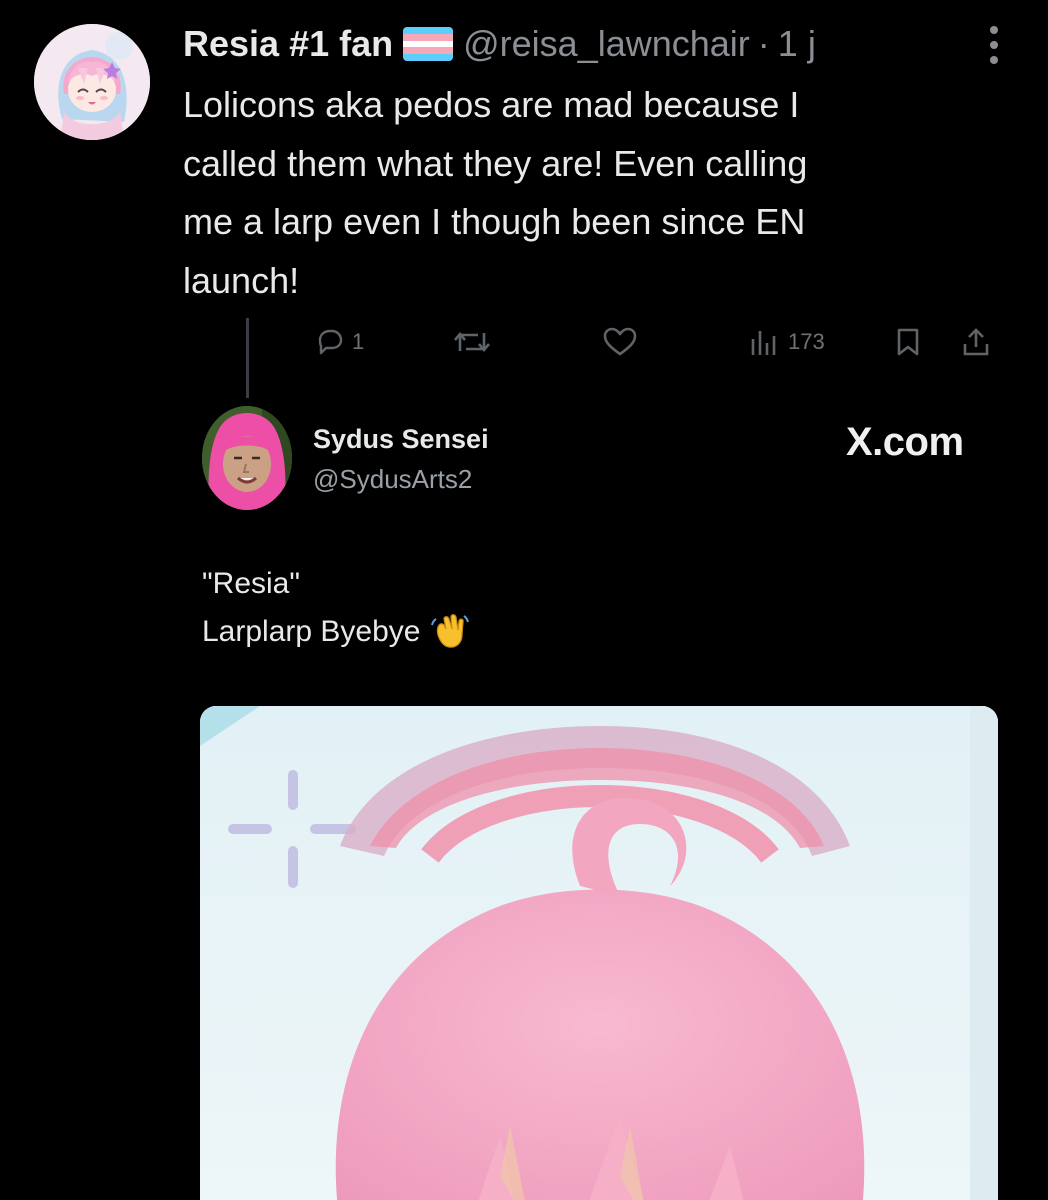 This screenshot has height=1200, width=1048. I want to click on quoted-author-avatar, so click(247, 458).